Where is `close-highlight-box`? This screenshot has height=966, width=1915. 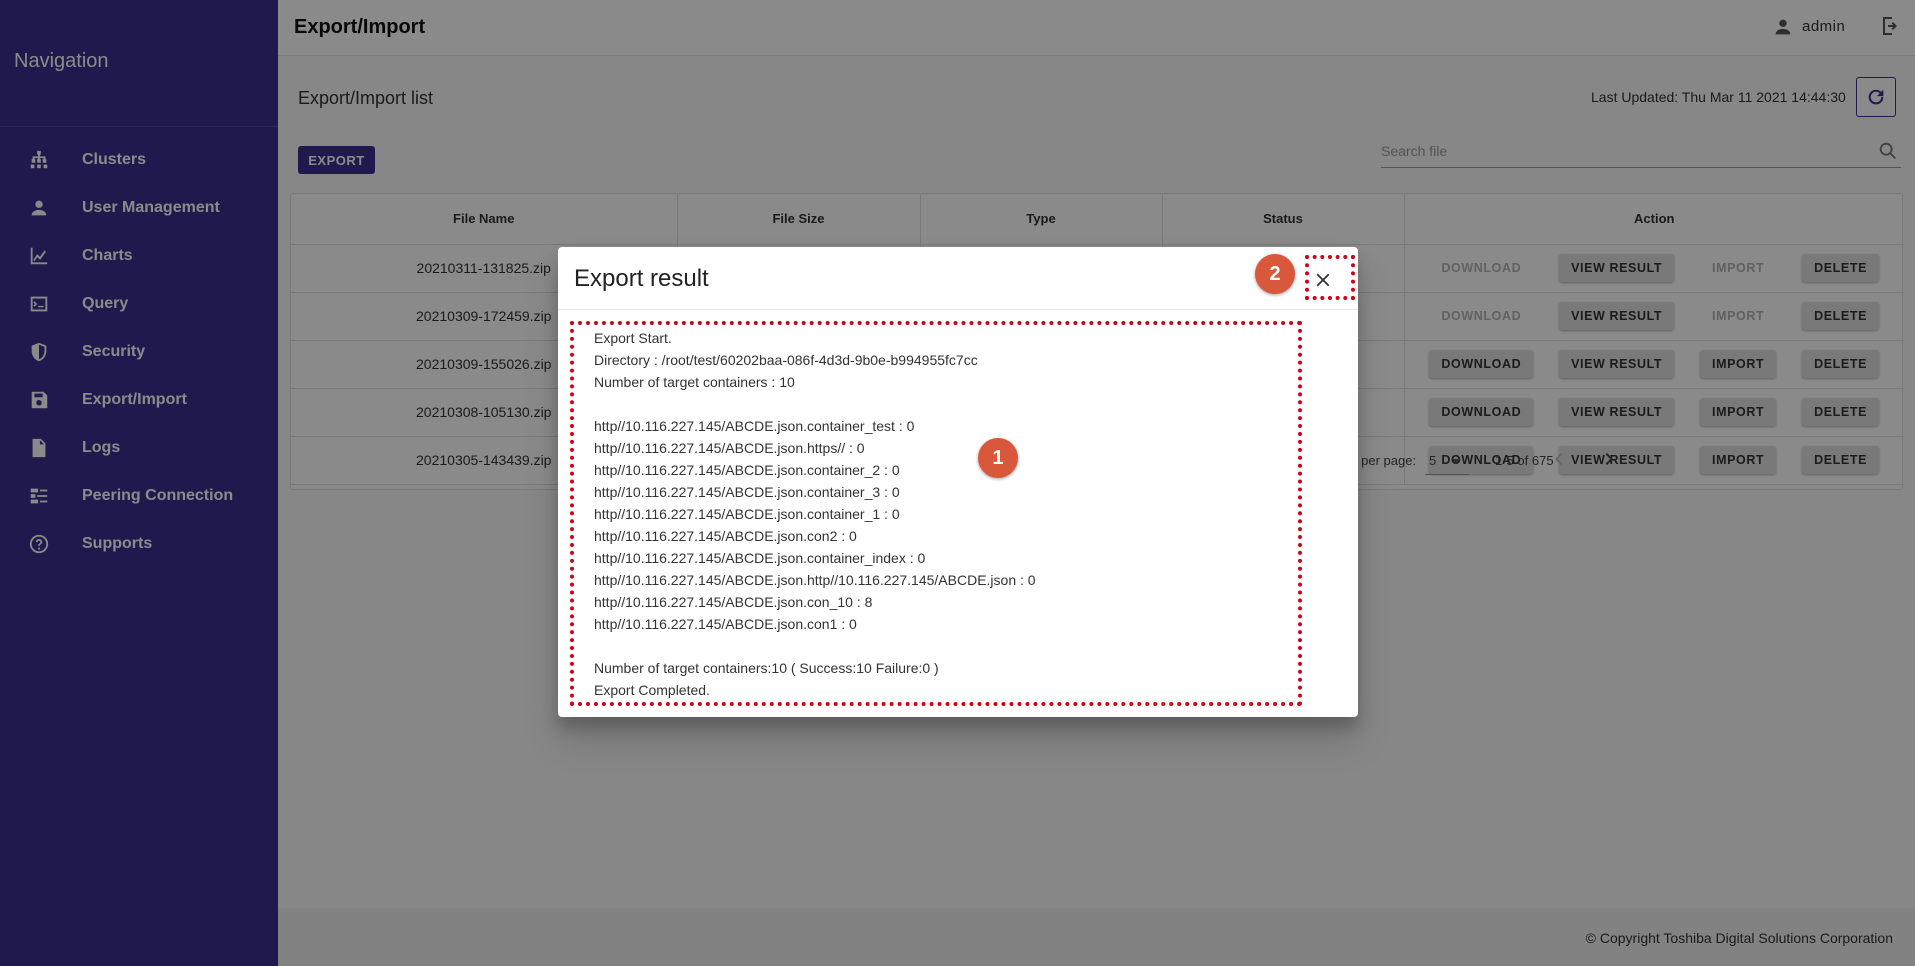 close-highlight-box is located at coordinates (1330, 277).